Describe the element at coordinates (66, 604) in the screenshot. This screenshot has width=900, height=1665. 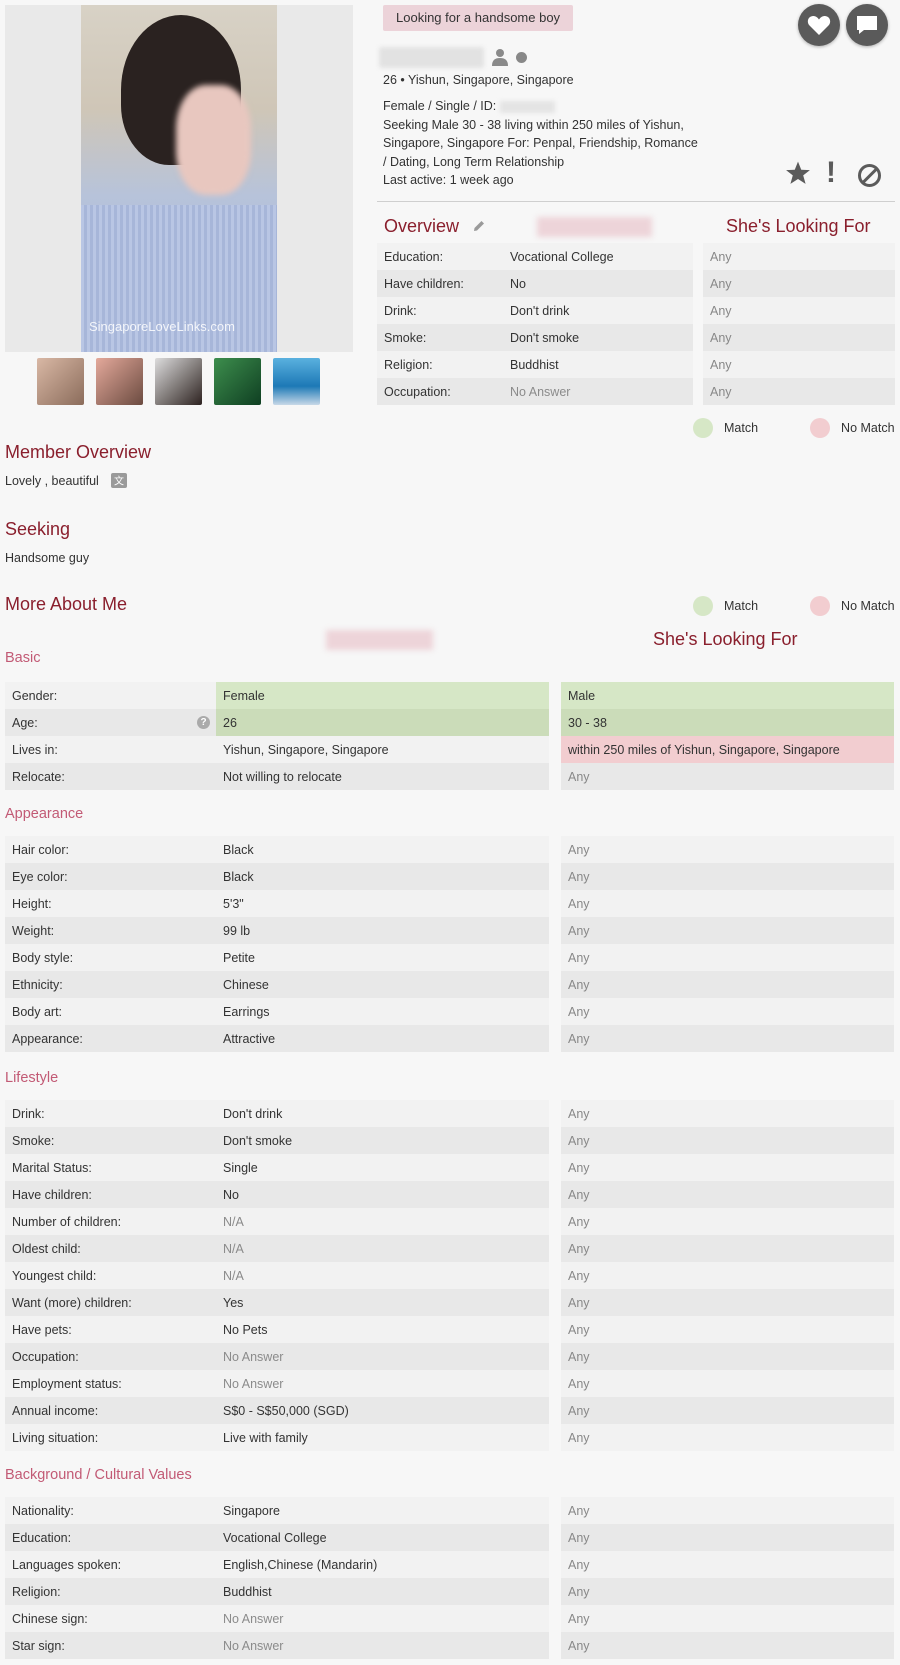
I see `more-about-title: More About Me` at that location.